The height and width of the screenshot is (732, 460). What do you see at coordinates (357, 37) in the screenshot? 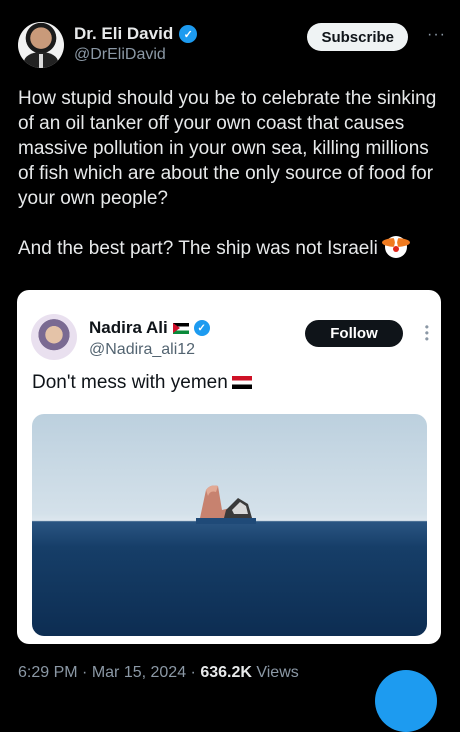
I see `subscribe-button: Subscribe` at bounding box center [357, 37].